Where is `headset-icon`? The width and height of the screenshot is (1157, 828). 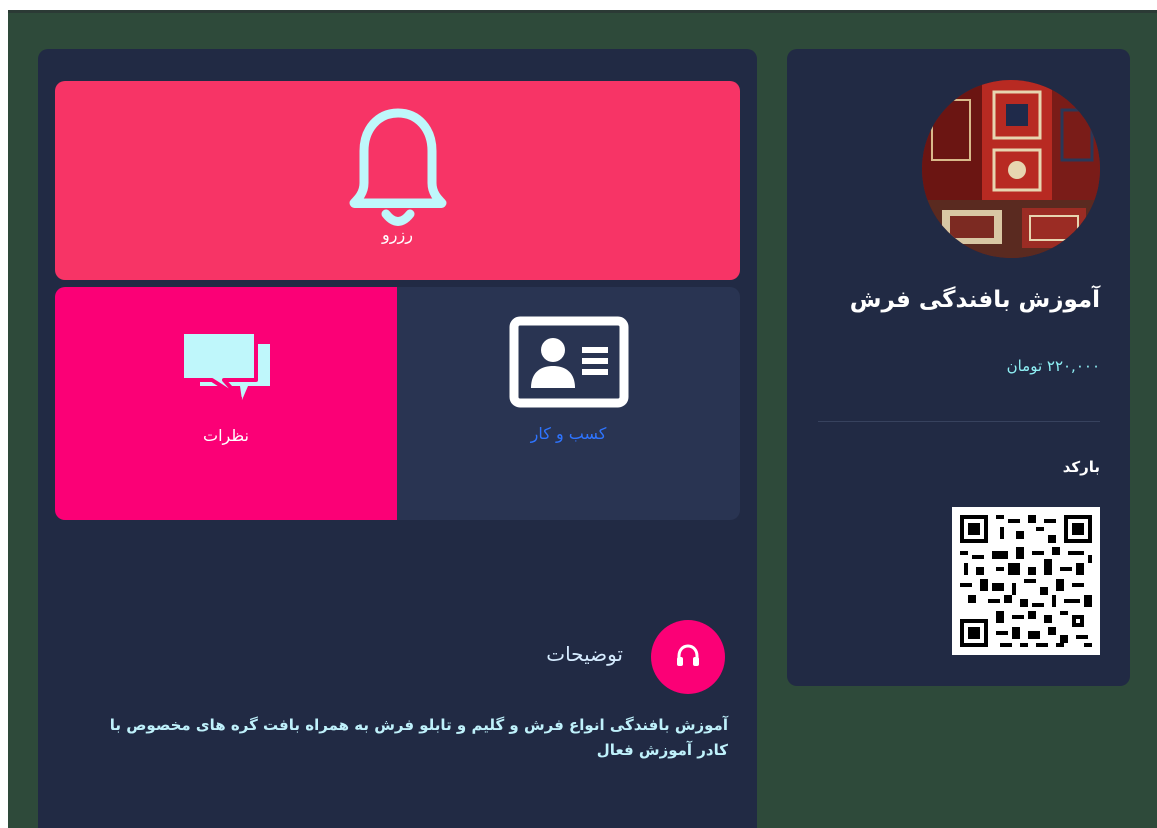
headset-icon is located at coordinates (688, 655).